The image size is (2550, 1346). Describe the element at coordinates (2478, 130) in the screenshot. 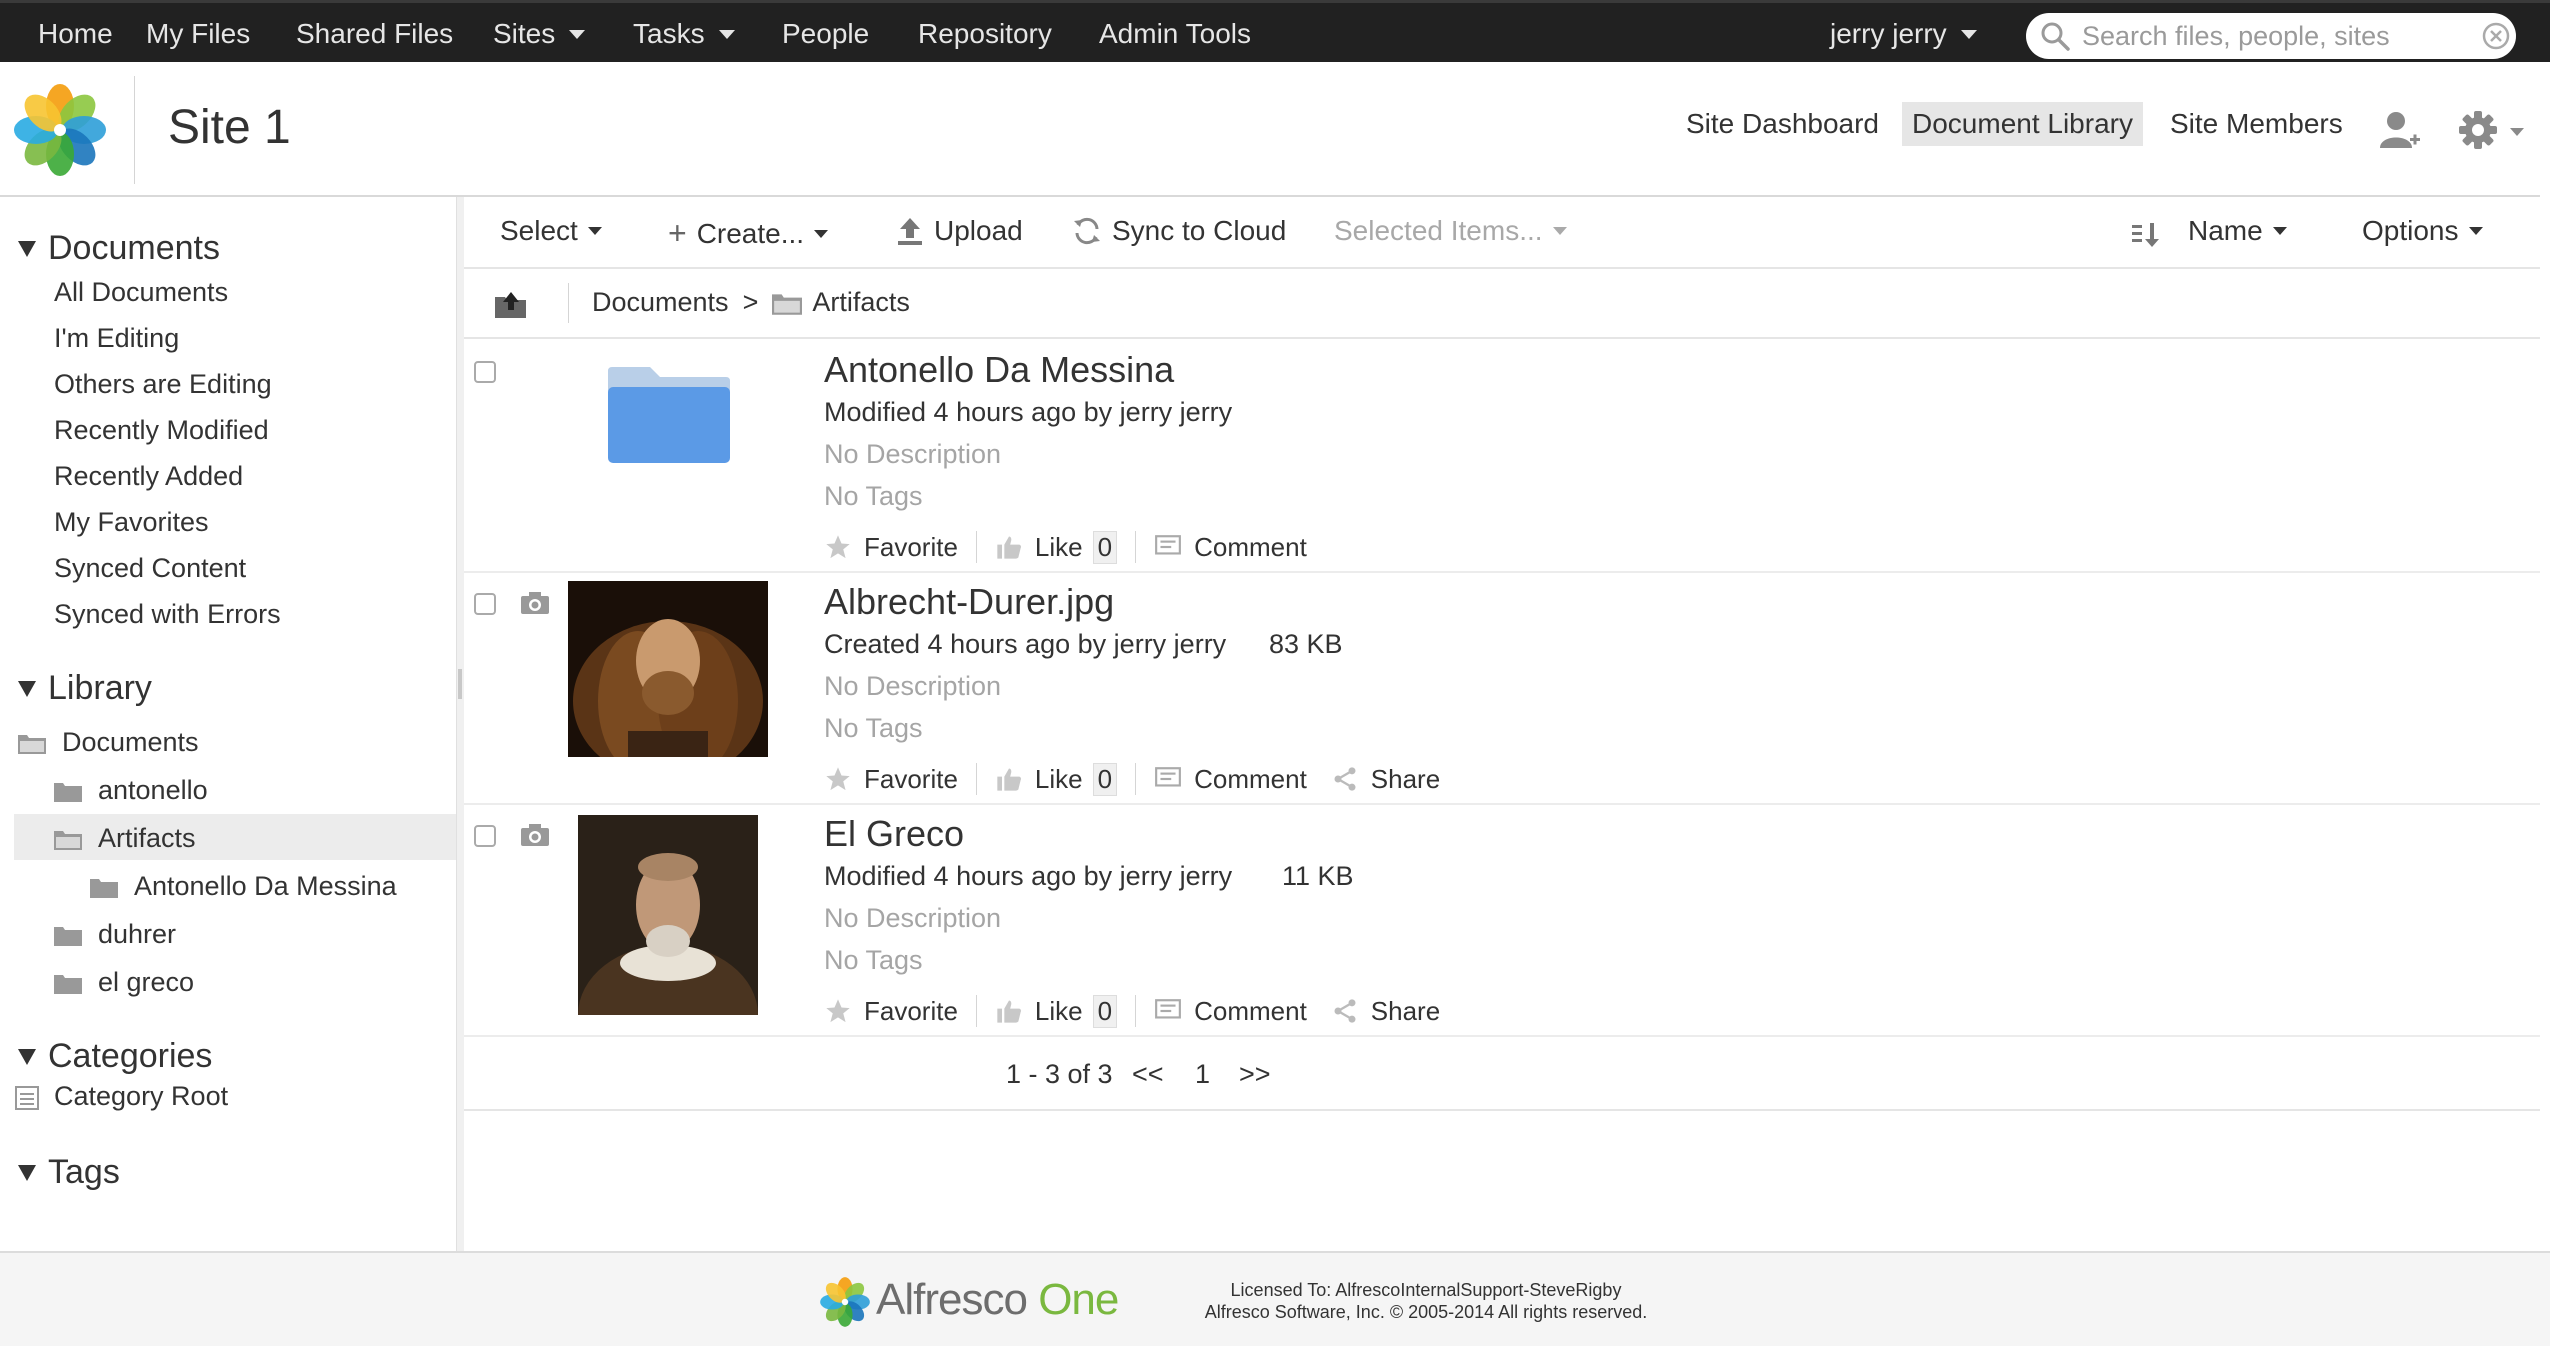

I see `gear-icon` at that location.